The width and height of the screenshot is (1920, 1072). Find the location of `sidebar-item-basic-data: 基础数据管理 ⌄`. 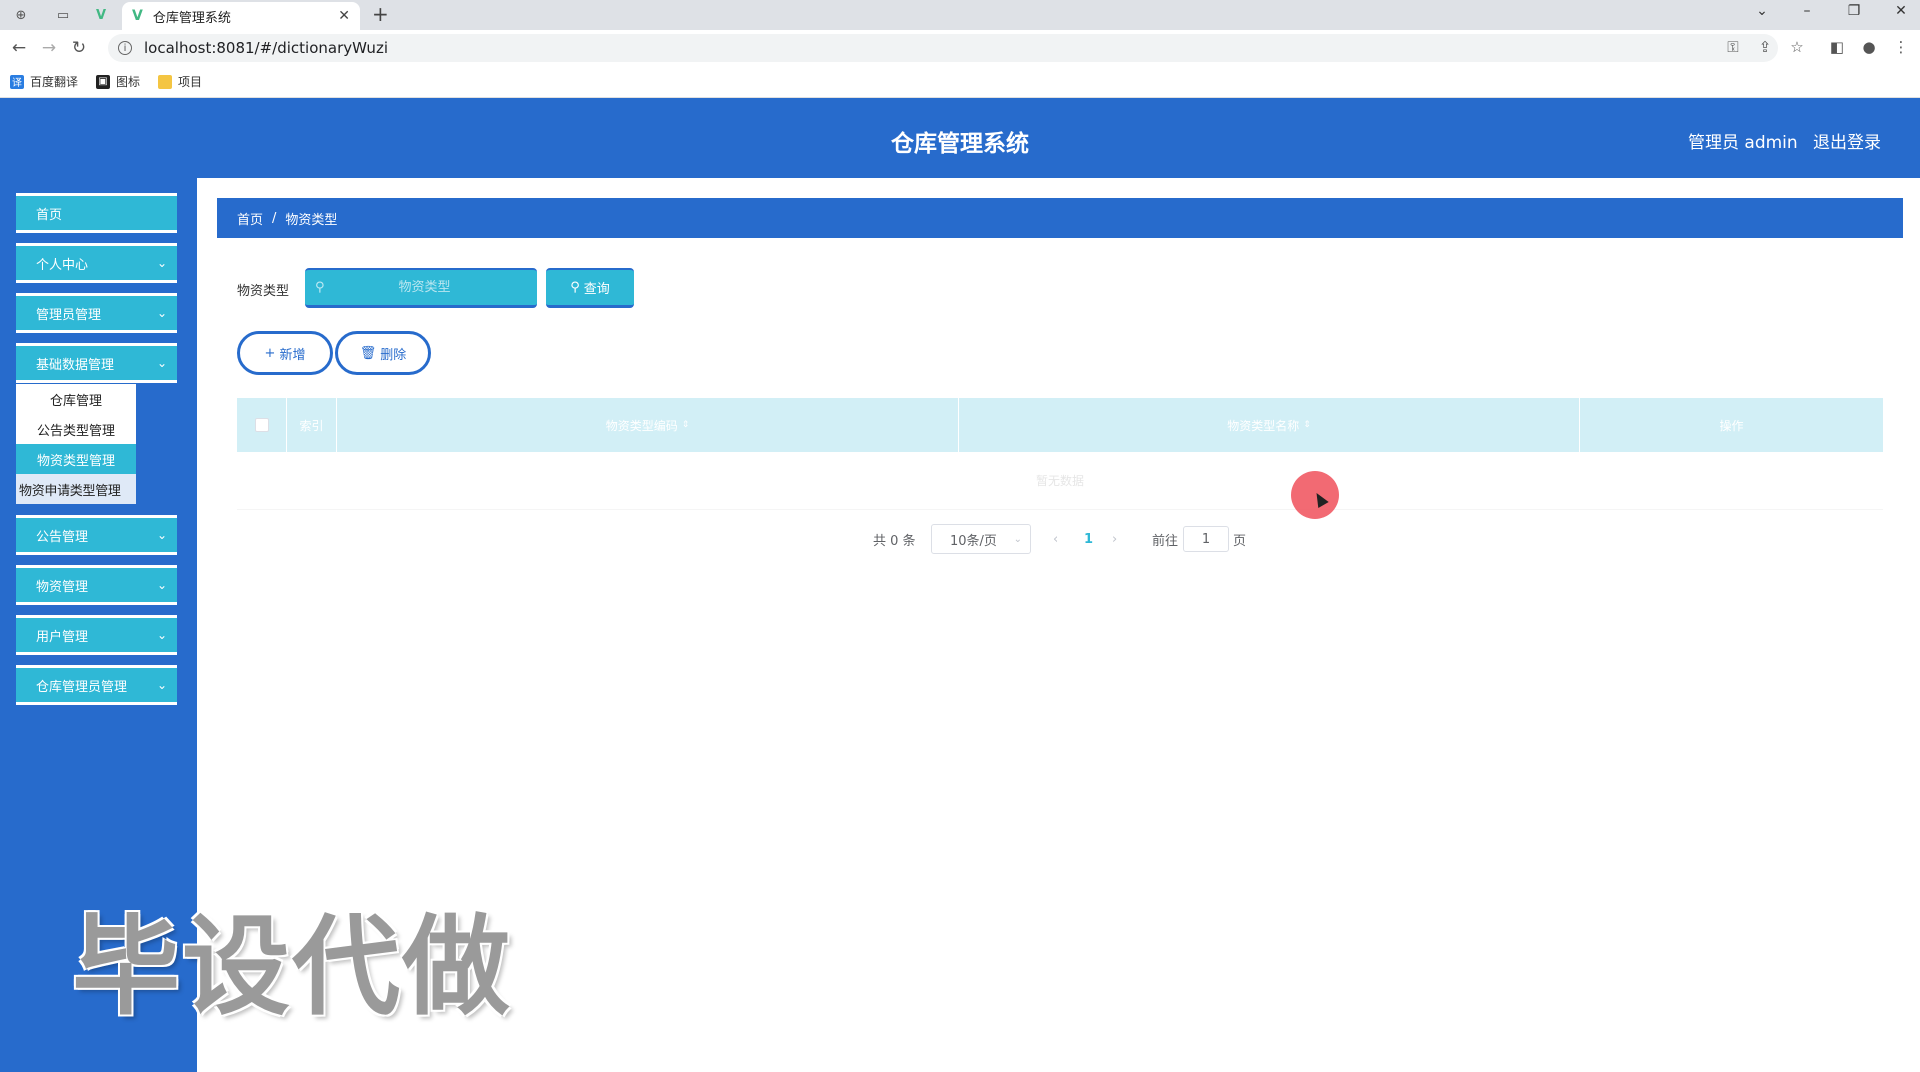

sidebar-item-basic-data: 基础数据管理 ⌄ is located at coordinates (96, 363).